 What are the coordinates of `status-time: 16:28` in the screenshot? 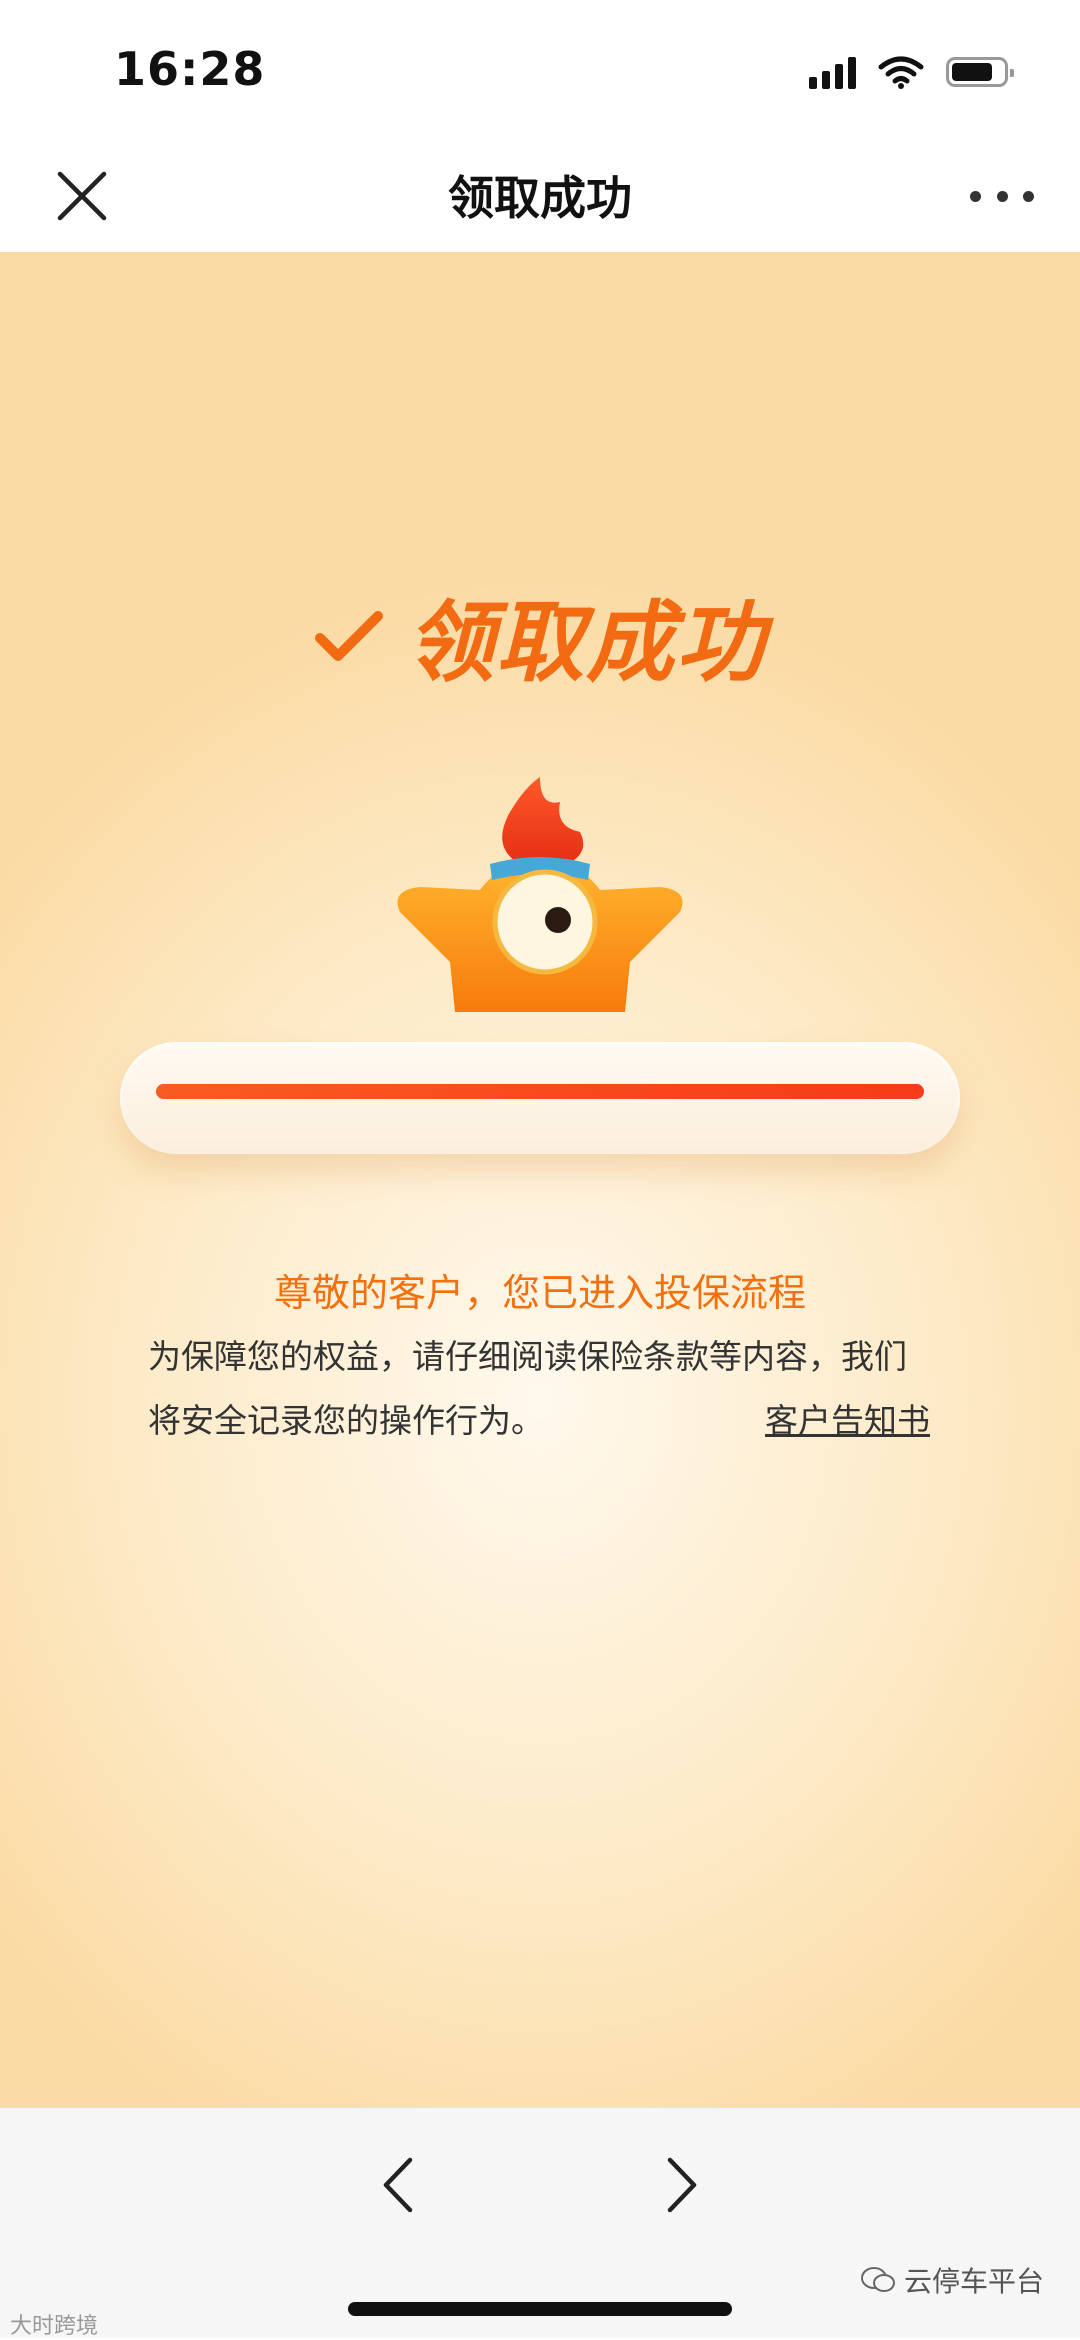 It's located at (190, 69).